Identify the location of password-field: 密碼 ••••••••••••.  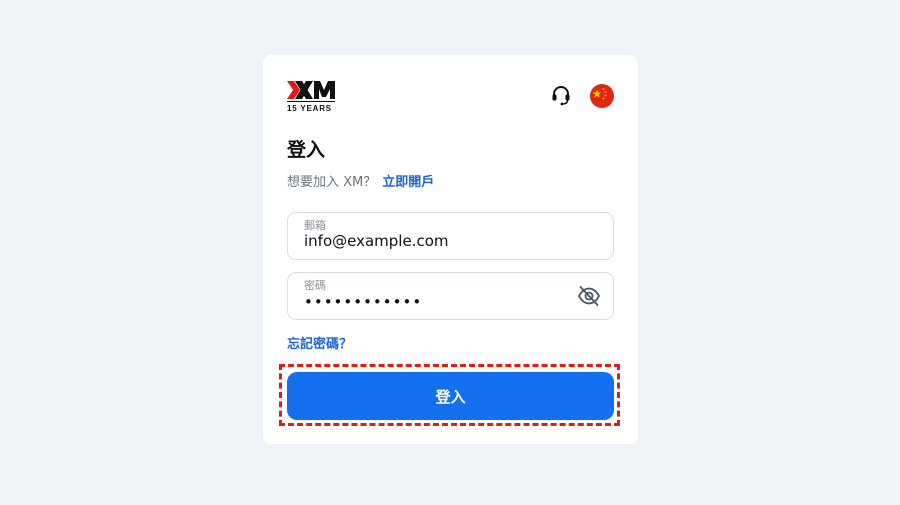
(450, 296).